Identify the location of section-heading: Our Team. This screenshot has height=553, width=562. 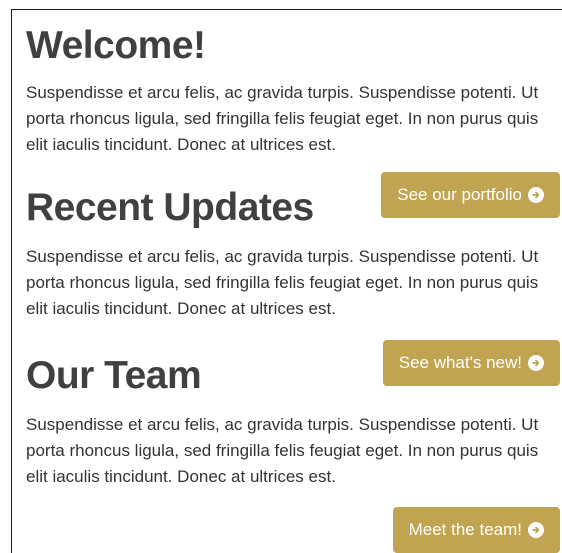
(114, 375).